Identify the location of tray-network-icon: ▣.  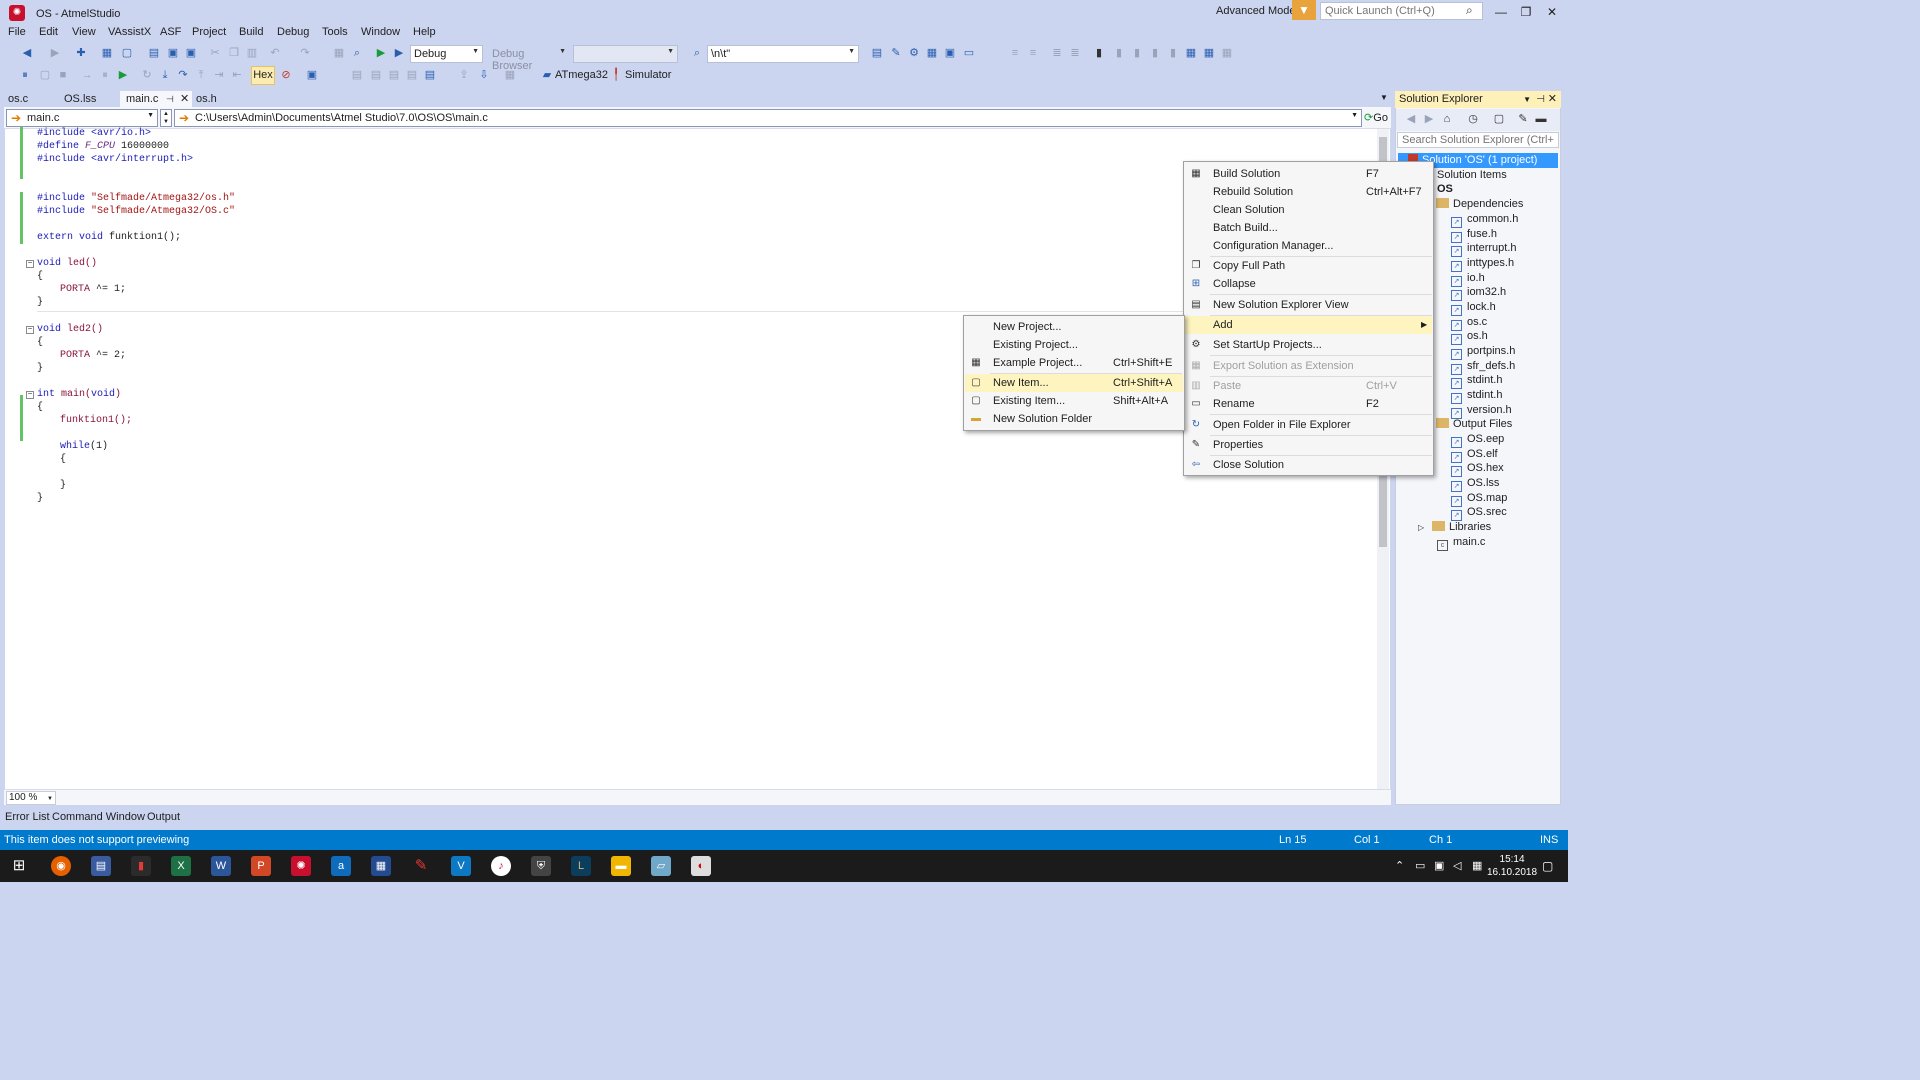
(1439, 865).